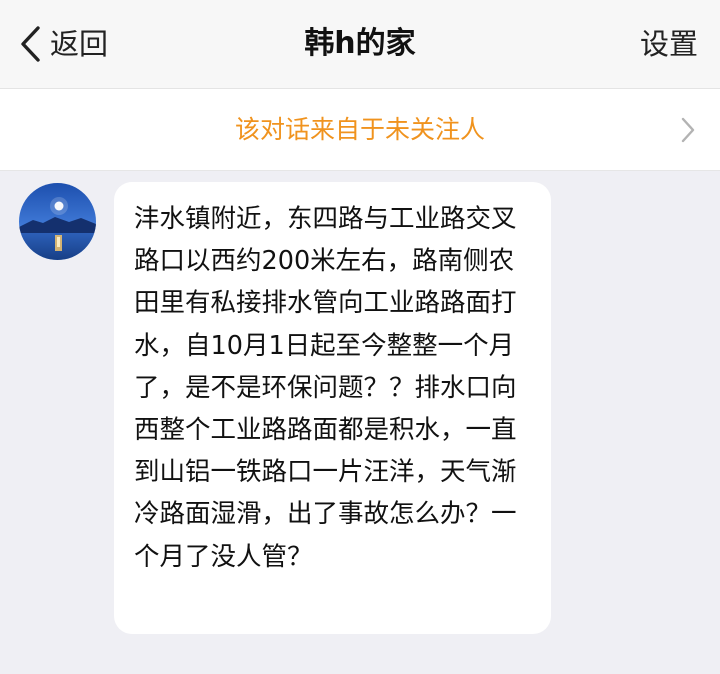 Image resolution: width=720 pixels, height=674 pixels. I want to click on settings-button: 设置, so click(669, 44).